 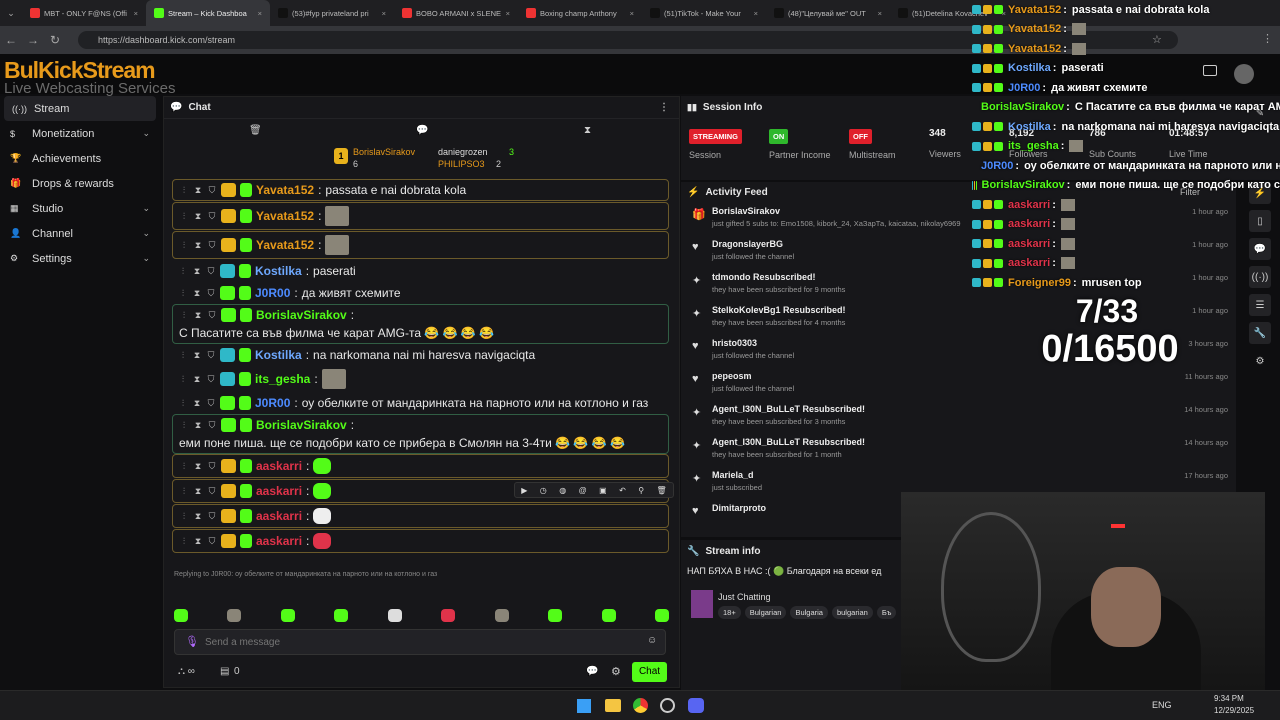 I want to click on tool-icon: 🔧, so click(x=1260, y=333).